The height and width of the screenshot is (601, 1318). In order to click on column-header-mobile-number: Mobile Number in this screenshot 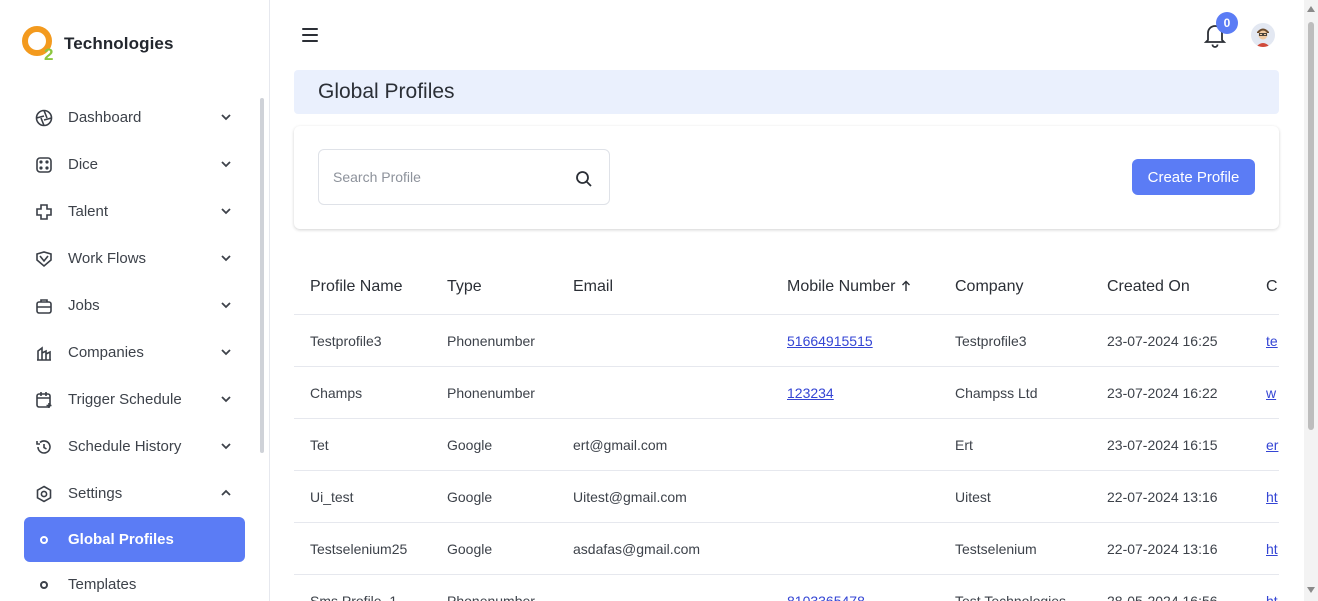, I will do `click(849, 287)`.